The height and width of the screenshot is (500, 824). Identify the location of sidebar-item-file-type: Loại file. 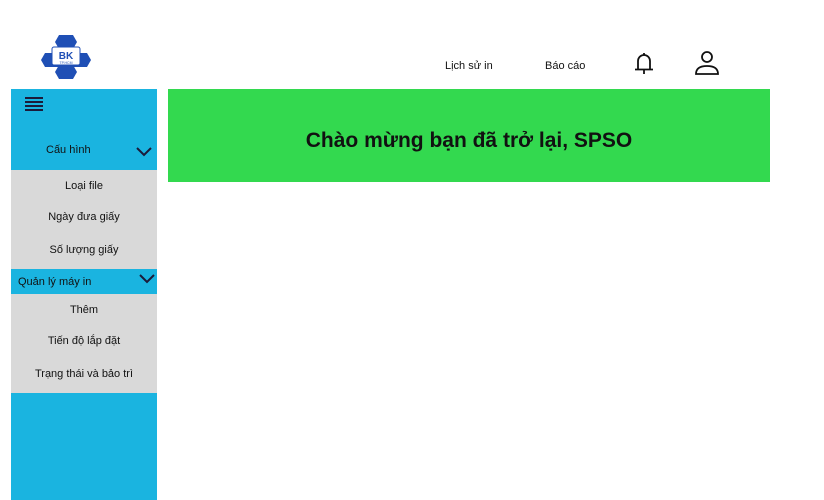
(84, 186).